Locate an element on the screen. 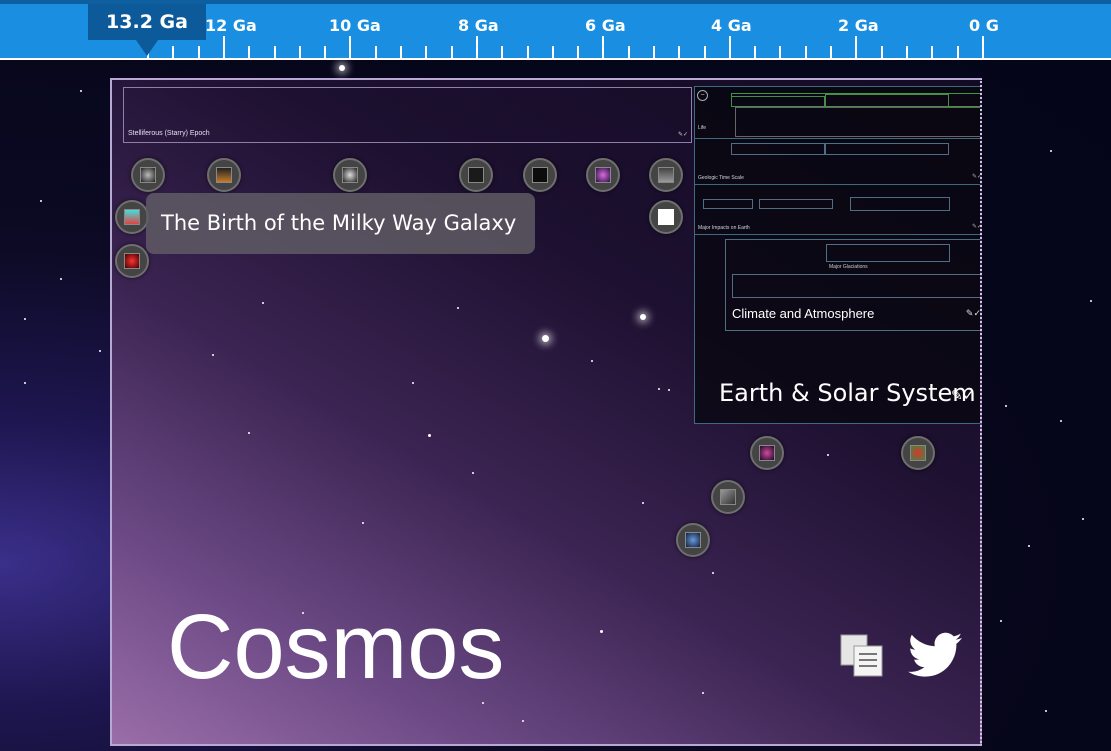 This screenshot has height=751, width=1111. climate-band is located at coordinates (856, 286).